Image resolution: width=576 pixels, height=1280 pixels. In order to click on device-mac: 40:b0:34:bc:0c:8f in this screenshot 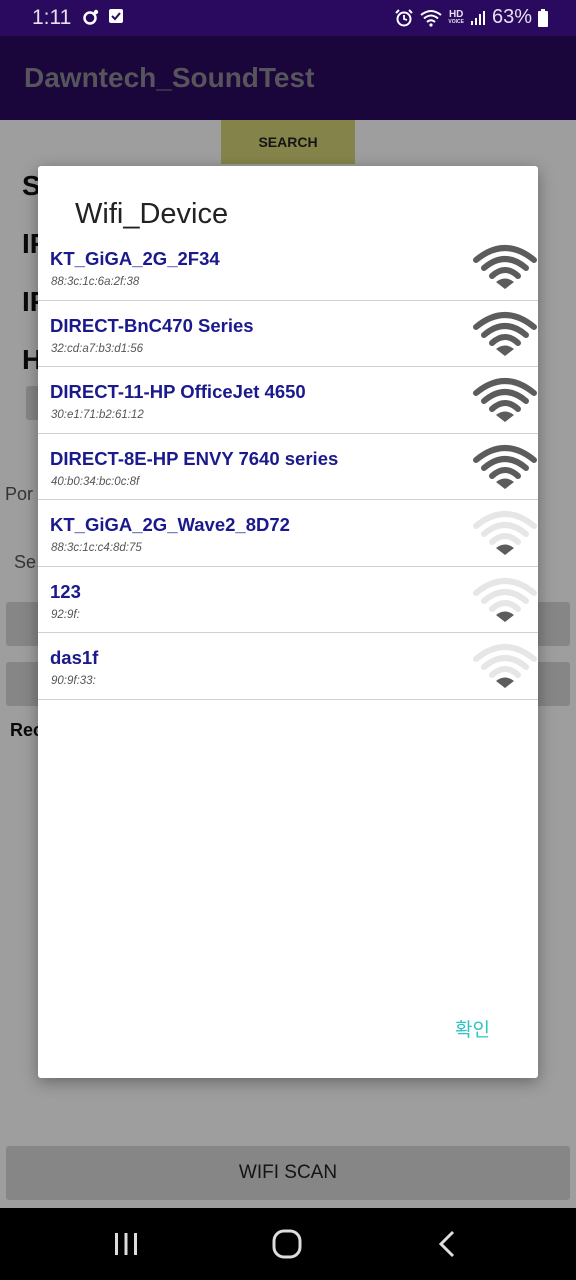, I will do `click(95, 481)`.